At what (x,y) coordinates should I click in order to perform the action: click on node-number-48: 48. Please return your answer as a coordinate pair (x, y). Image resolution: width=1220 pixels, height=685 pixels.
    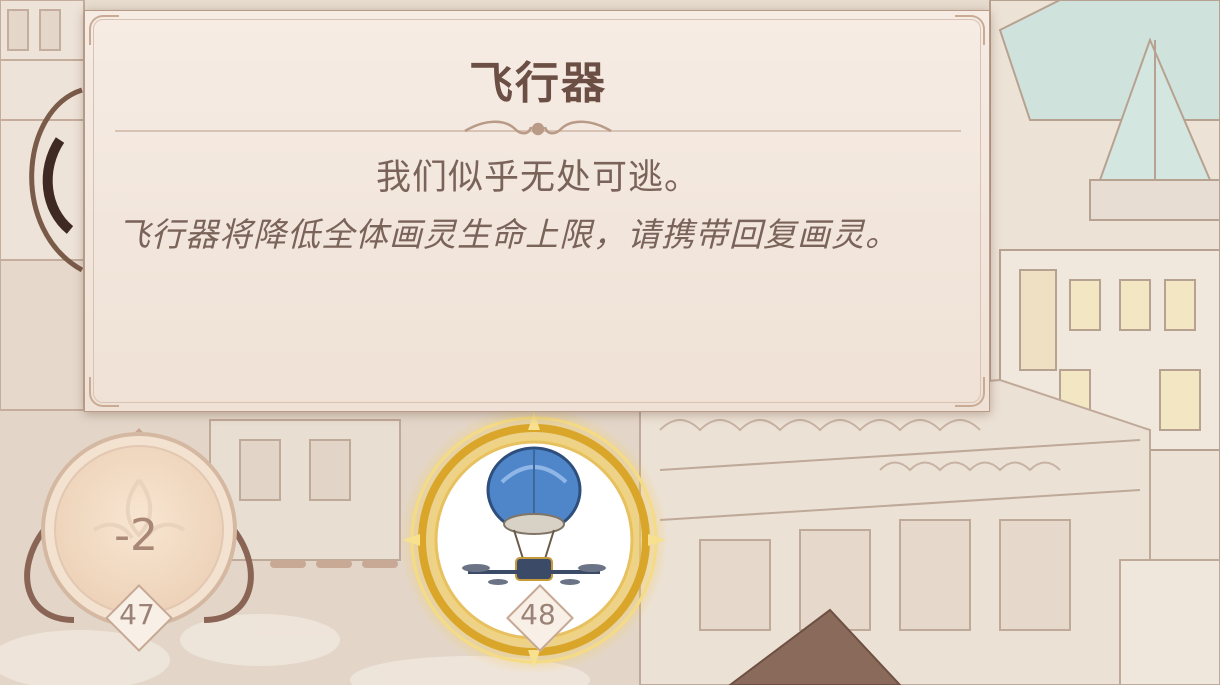
    Looking at the image, I should click on (538, 614).